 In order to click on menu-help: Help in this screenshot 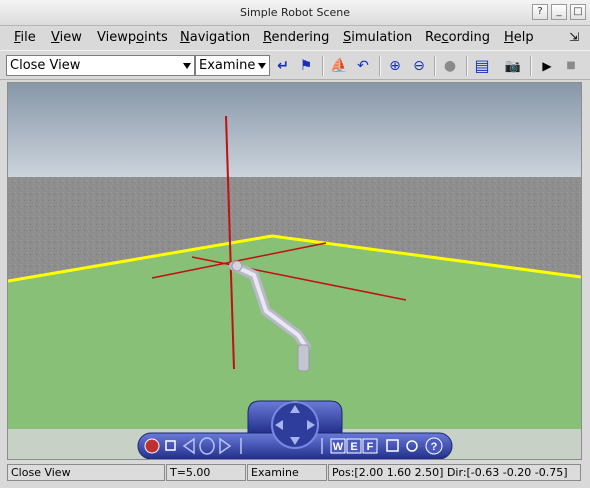, I will do `click(519, 37)`.